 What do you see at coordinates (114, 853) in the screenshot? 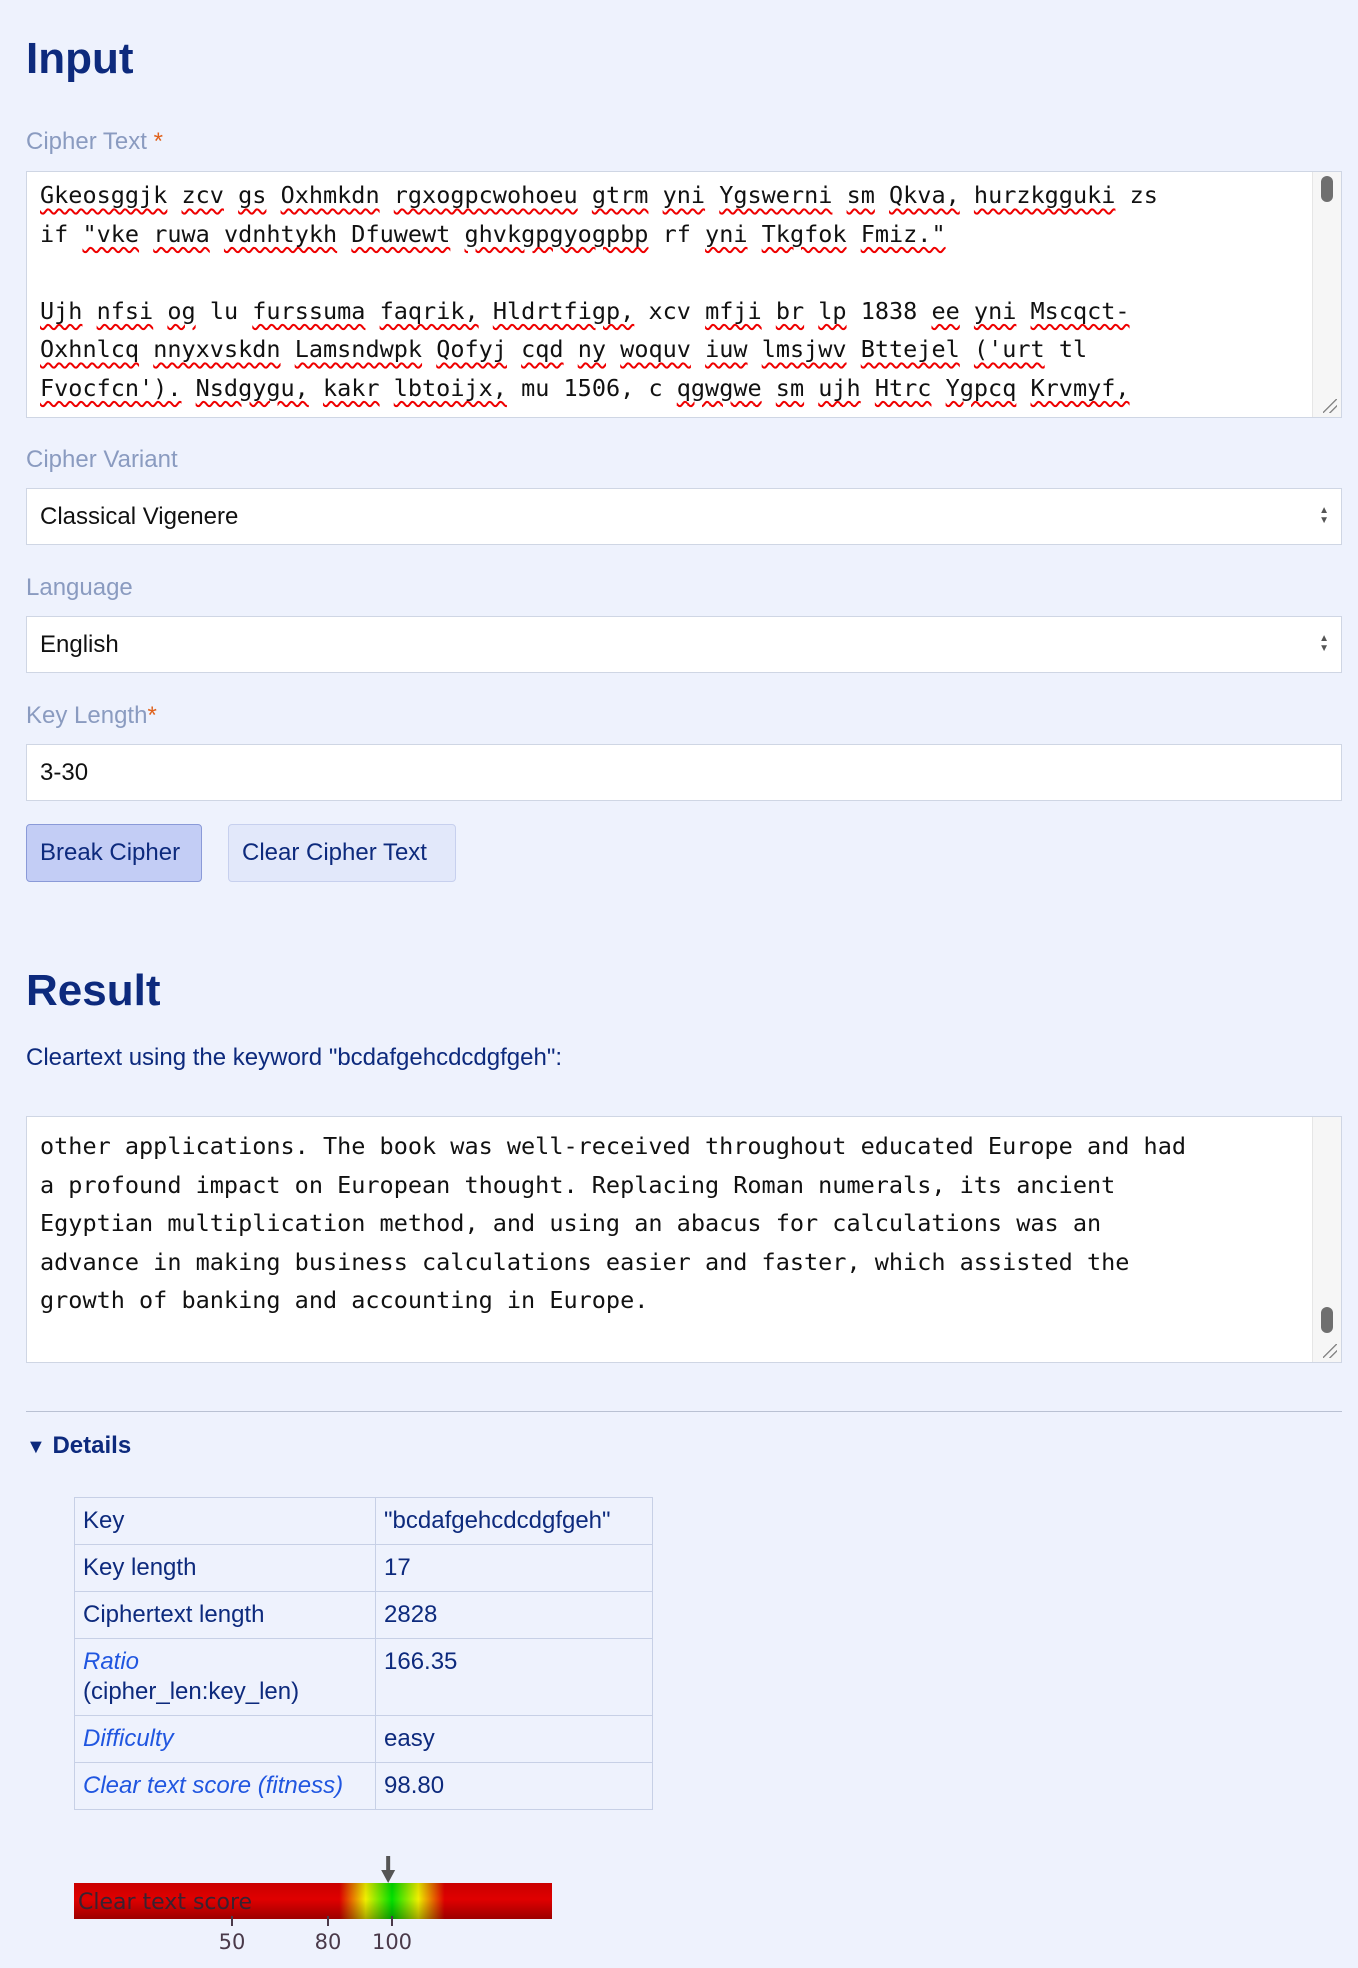
I see `break-cipher-button: Break Cipher` at bounding box center [114, 853].